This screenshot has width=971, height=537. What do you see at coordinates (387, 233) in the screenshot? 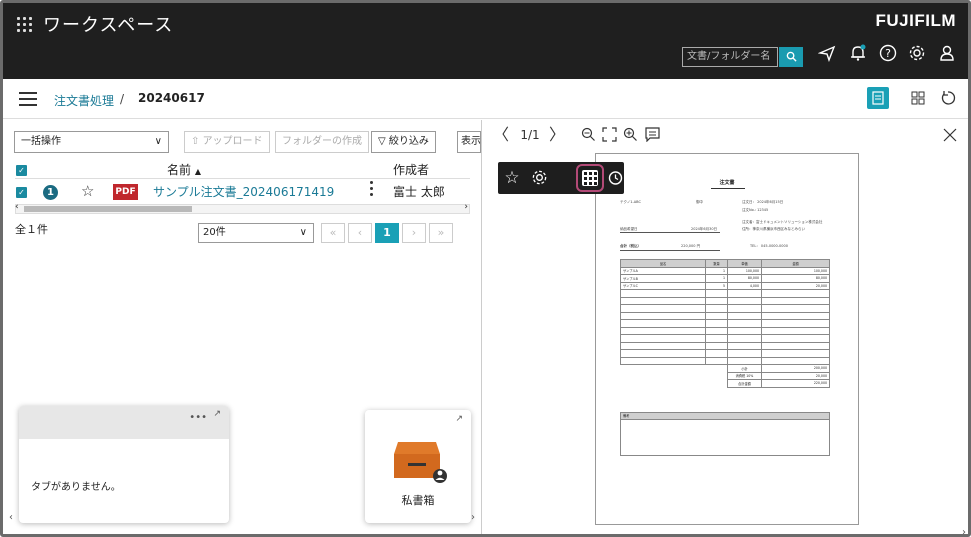
I see `page-number-button: 1` at bounding box center [387, 233].